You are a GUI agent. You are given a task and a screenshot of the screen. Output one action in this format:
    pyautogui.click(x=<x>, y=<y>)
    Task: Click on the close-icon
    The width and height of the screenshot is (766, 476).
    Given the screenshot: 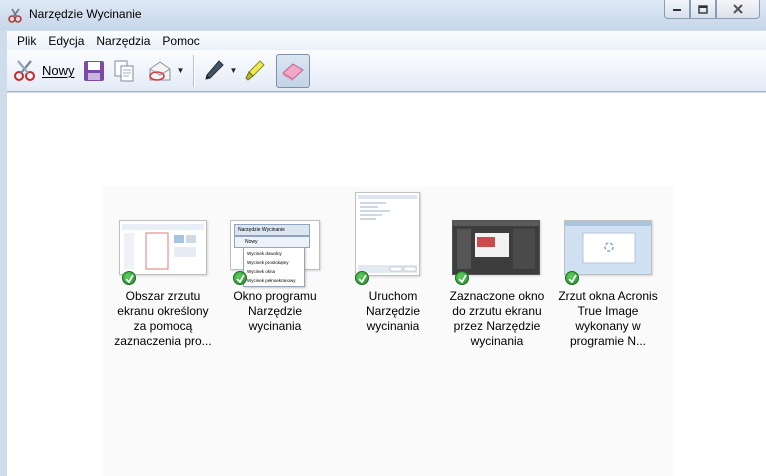 What is the action you would take?
    pyautogui.click(x=738, y=9)
    